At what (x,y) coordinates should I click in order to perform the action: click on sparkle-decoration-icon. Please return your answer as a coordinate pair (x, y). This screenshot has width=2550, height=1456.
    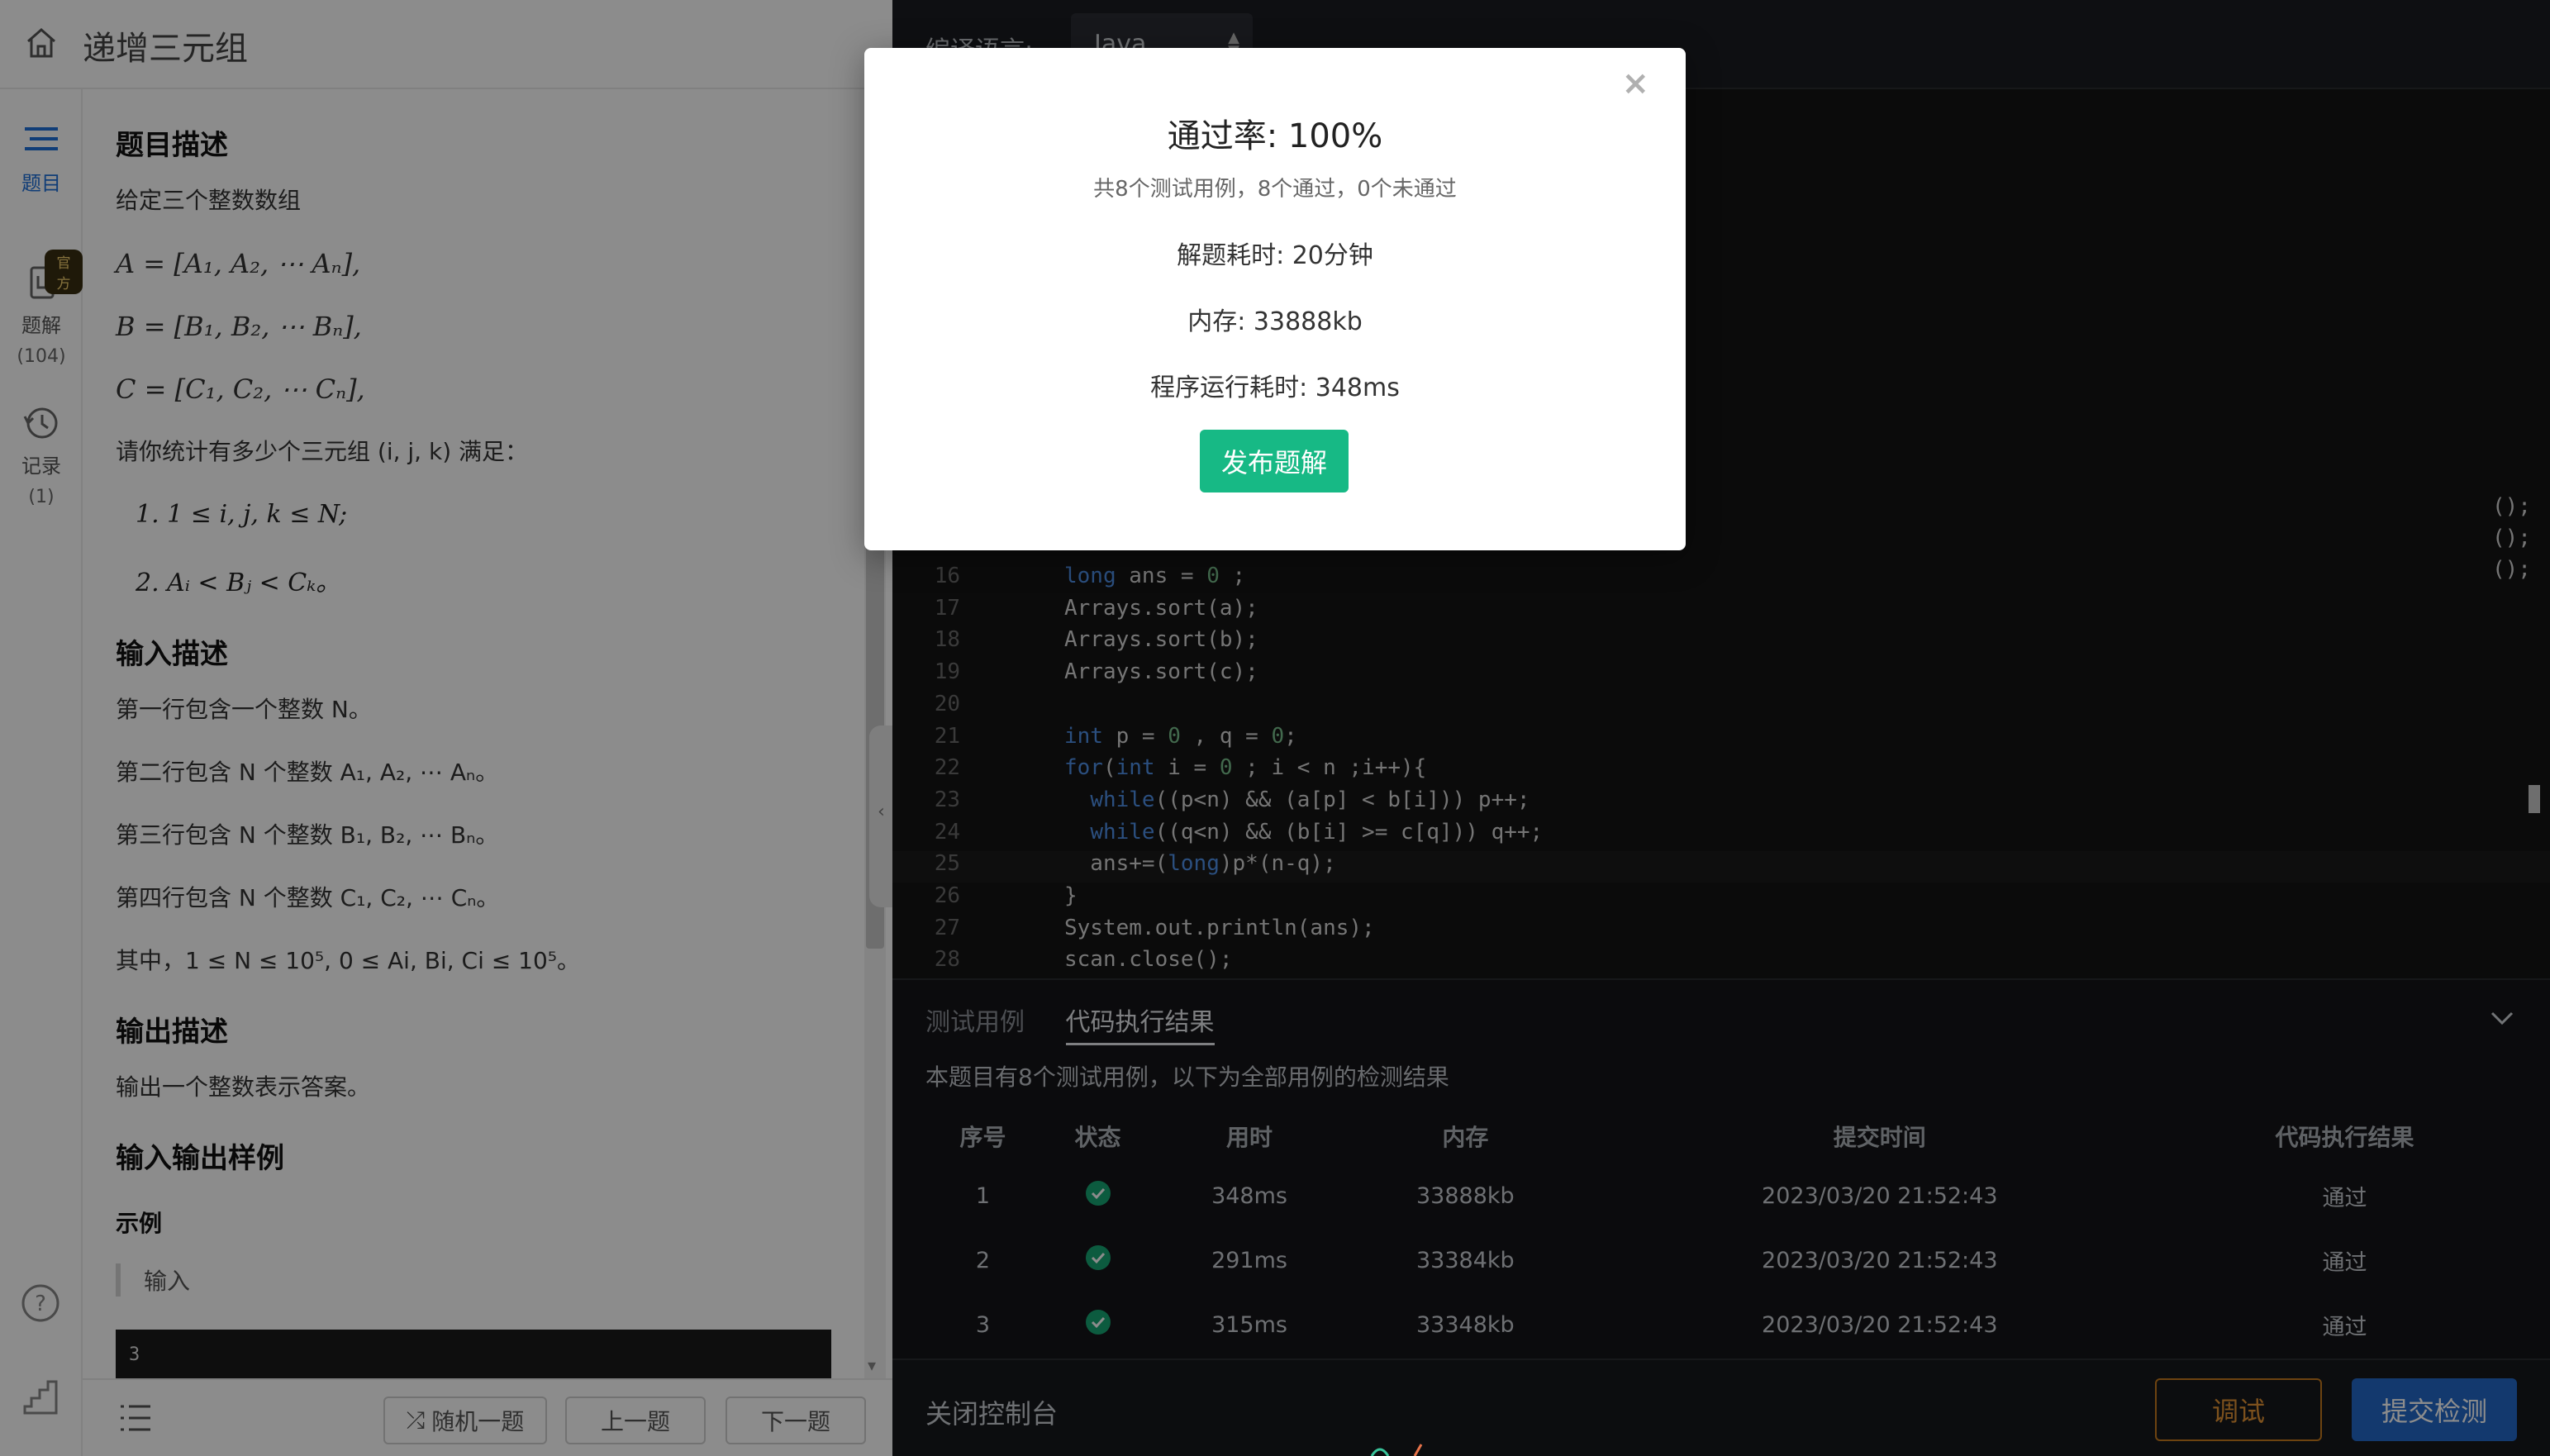
    Looking at the image, I should click on (1396, 1450).